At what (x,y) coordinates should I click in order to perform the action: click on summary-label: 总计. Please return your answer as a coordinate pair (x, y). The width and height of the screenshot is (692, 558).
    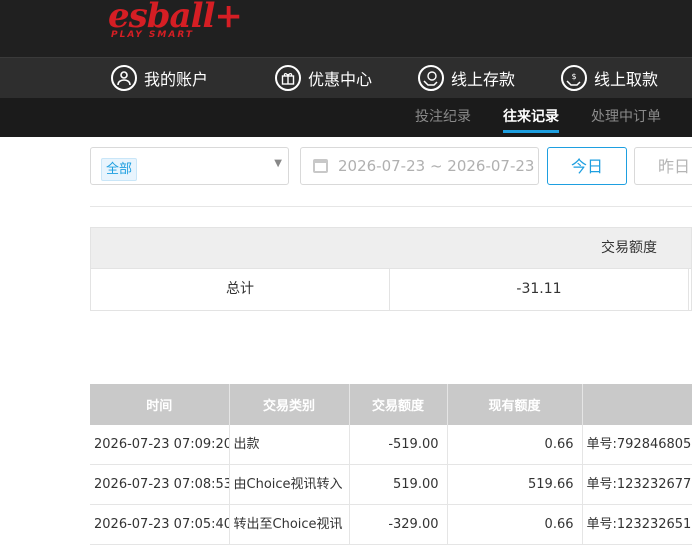
    Looking at the image, I should click on (240, 289).